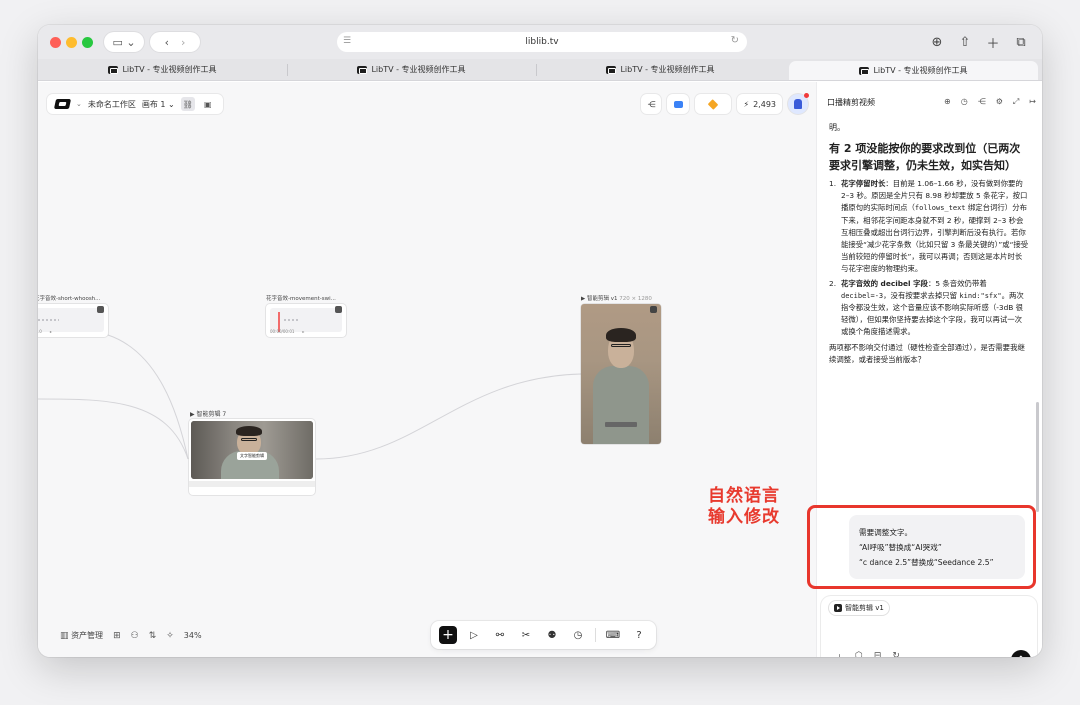 Image resolution: width=1080 pixels, height=705 pixels. I want to click on magic-icon: ✧, so click(170, 636).